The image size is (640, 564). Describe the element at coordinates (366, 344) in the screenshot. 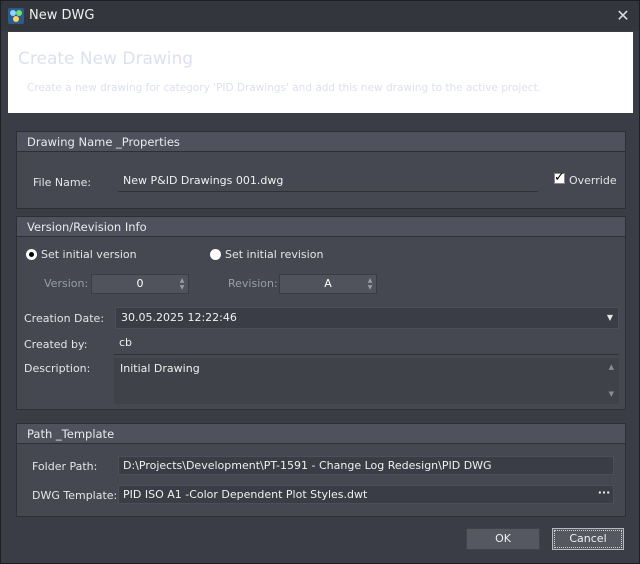

I see `created-by-input: cb` at that location.